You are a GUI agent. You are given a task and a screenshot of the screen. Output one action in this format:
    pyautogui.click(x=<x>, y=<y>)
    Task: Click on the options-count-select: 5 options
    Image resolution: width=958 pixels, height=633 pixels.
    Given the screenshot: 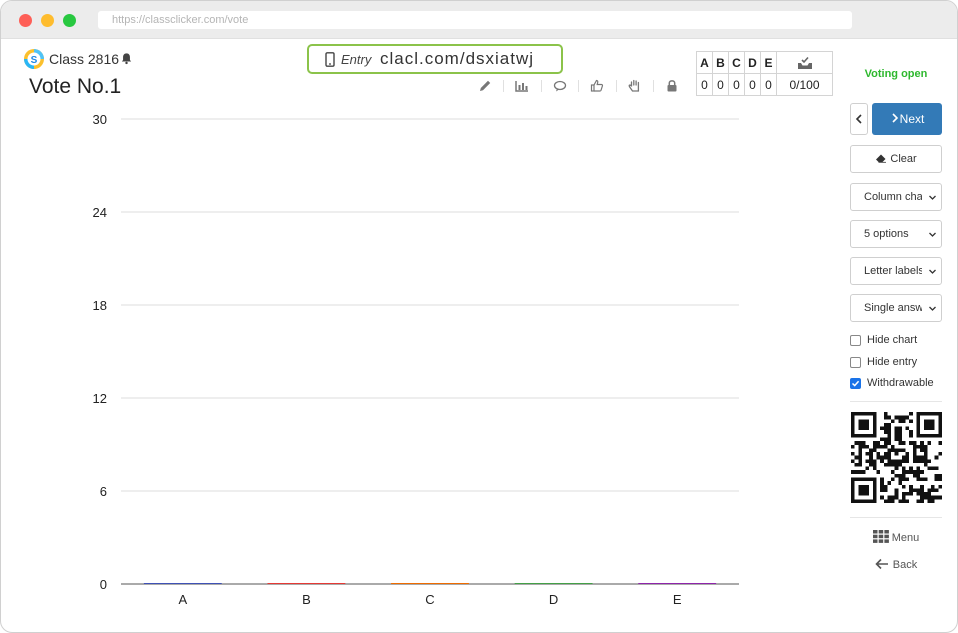 What is the action you would take?
    pyautogui.click(x=896, y=234)
    